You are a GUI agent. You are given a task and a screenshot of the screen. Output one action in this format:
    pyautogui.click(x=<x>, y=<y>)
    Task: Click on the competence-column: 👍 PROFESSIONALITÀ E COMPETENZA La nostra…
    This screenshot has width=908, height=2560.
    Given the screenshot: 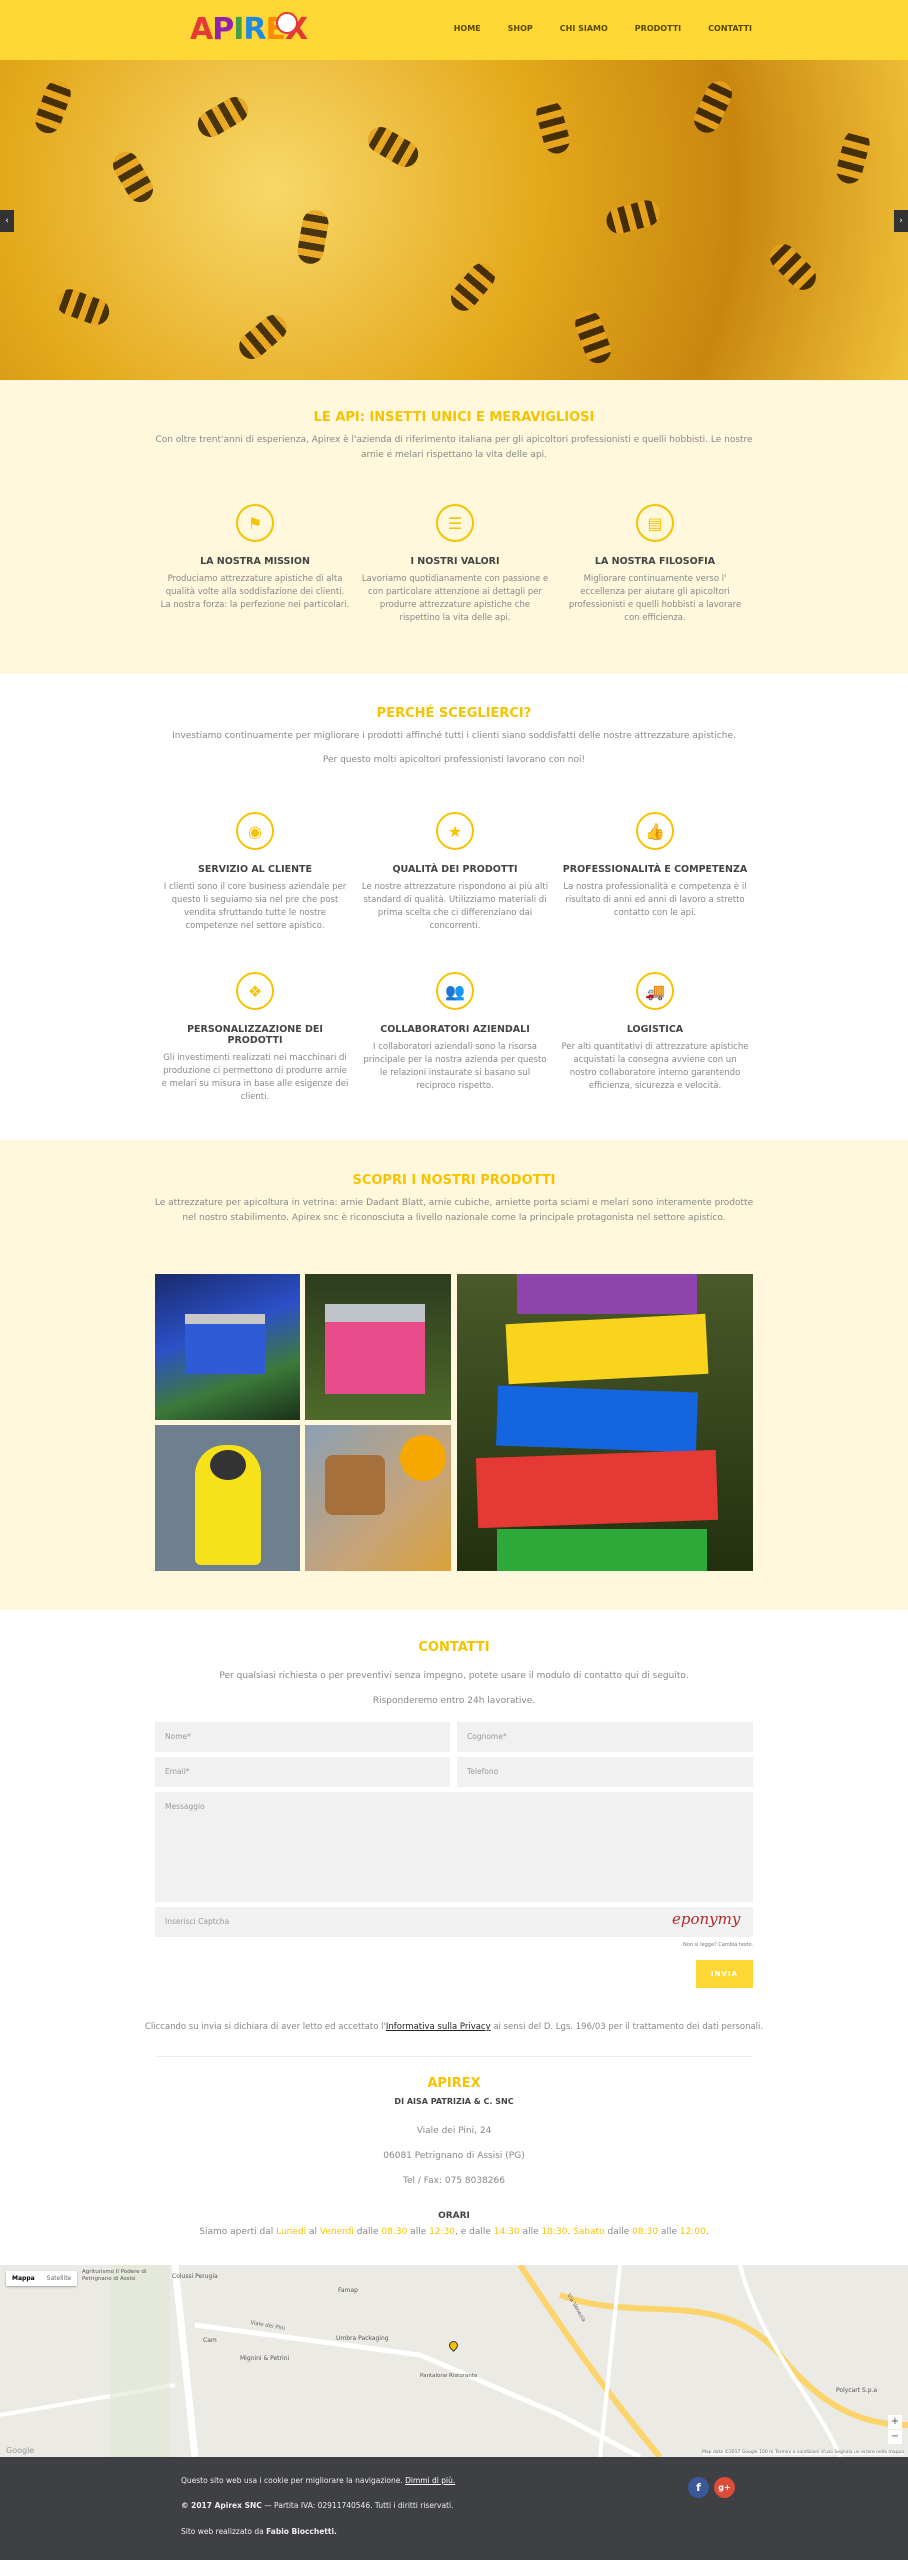 What is the action you would take?
    pyautogui.click(x=655, y=872)
    